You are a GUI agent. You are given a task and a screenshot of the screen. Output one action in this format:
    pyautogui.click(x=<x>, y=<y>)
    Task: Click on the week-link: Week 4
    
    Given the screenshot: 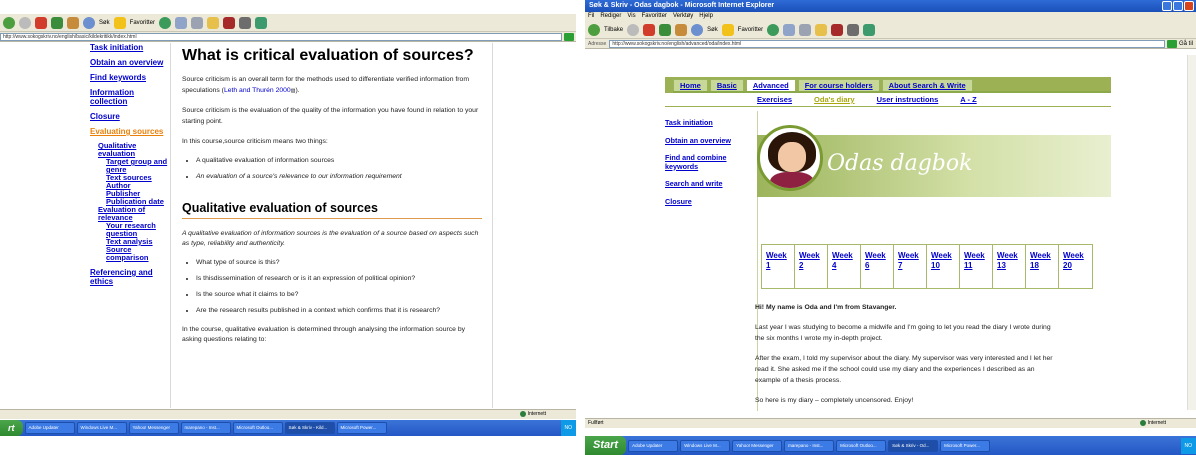 What is the action you would take?
    pyautogui.click(x=844, y=266)
    